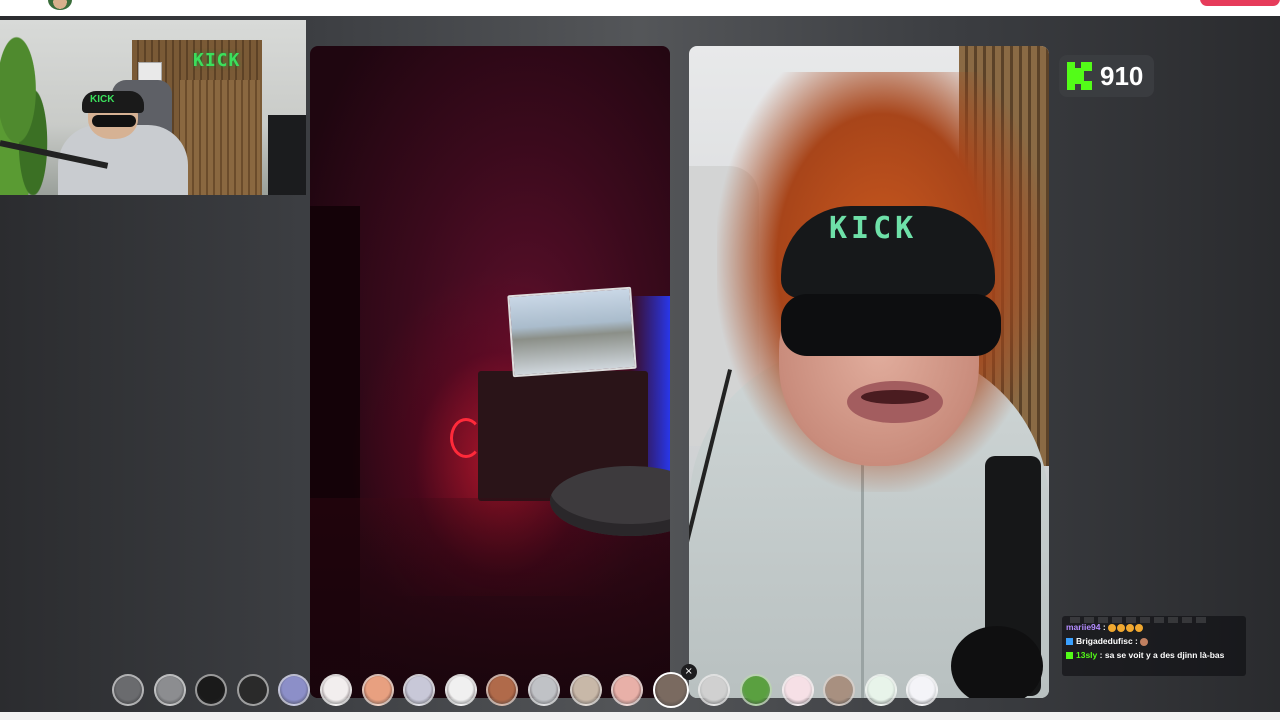 Image resolution: width=1280 pixels, height=720 pixels. What do you see at coordinates (797, 690) in the screenshot?
I see `effect-pig-icon` at bounding box center [797, 690].